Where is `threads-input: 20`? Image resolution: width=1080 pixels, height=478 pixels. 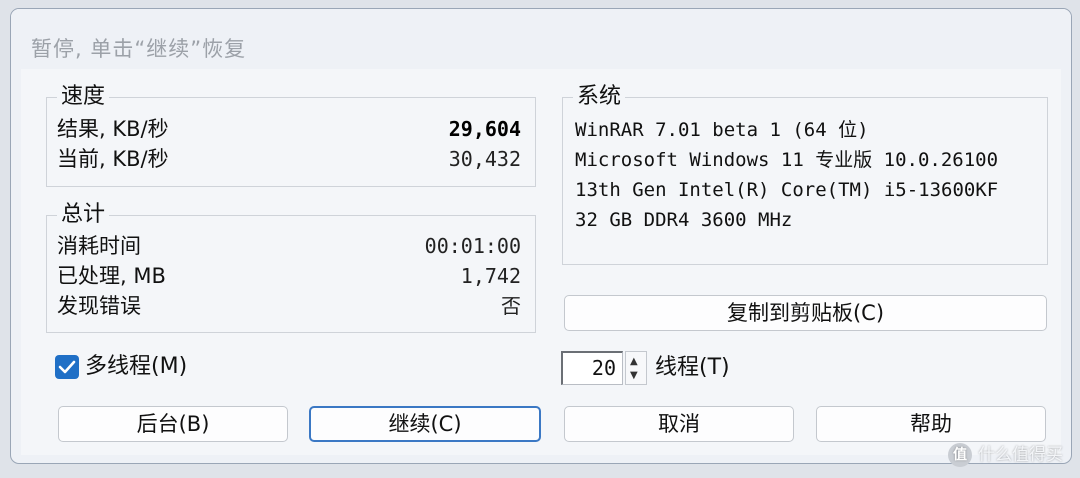 threads-input: 20 is located at coordinates (592, 368).